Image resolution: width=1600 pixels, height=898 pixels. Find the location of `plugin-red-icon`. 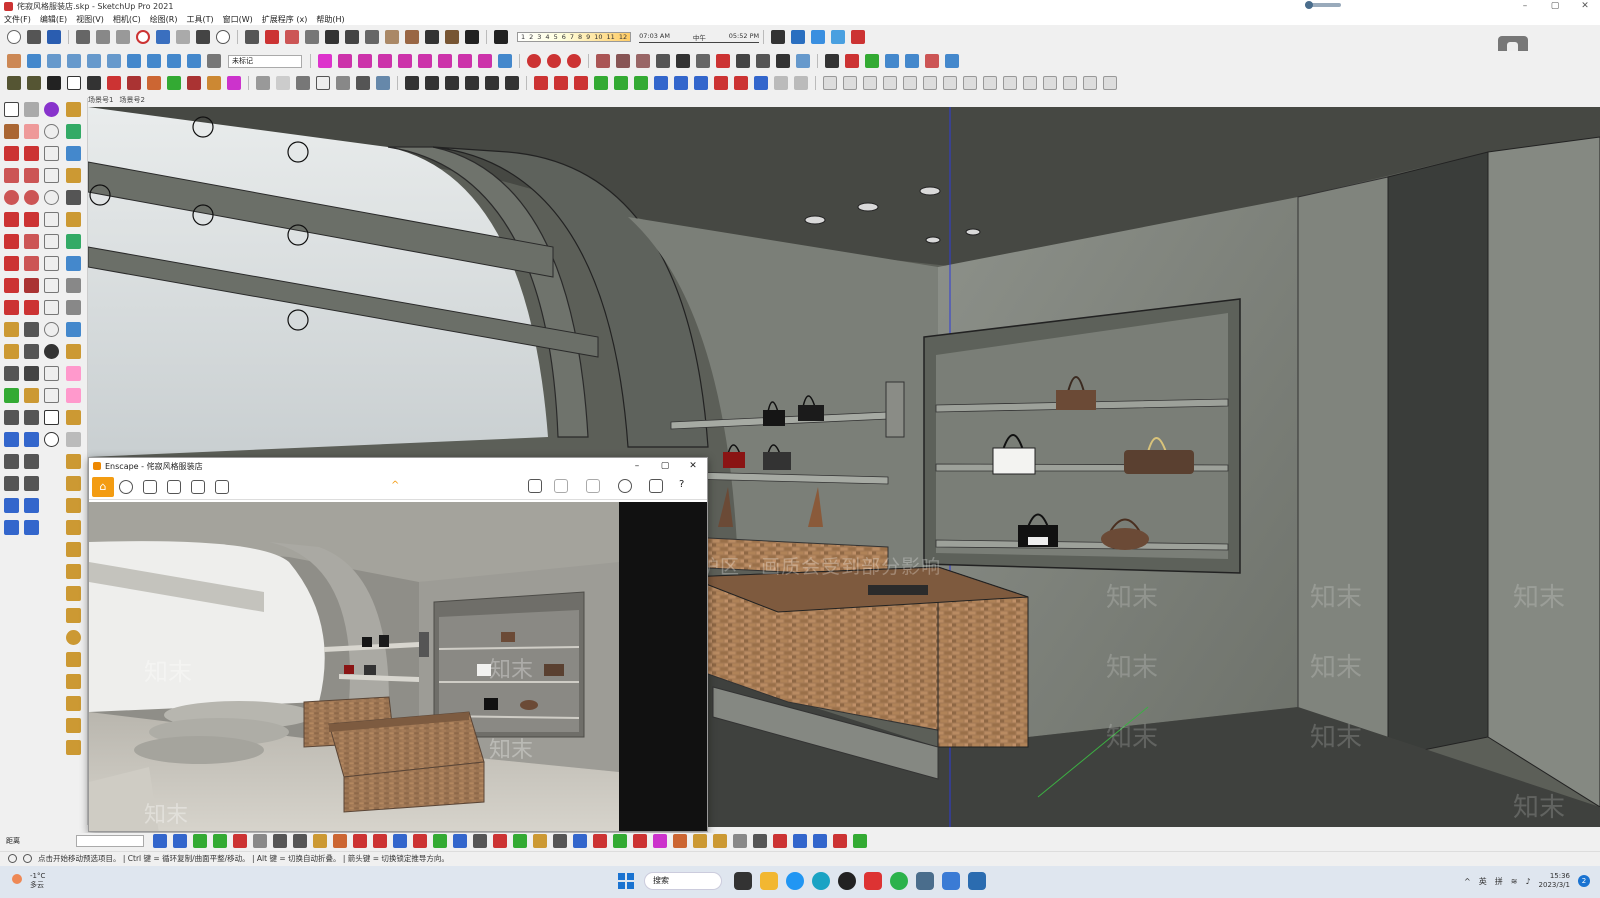

plugin-red-icon is located at coordinates (240, 841).